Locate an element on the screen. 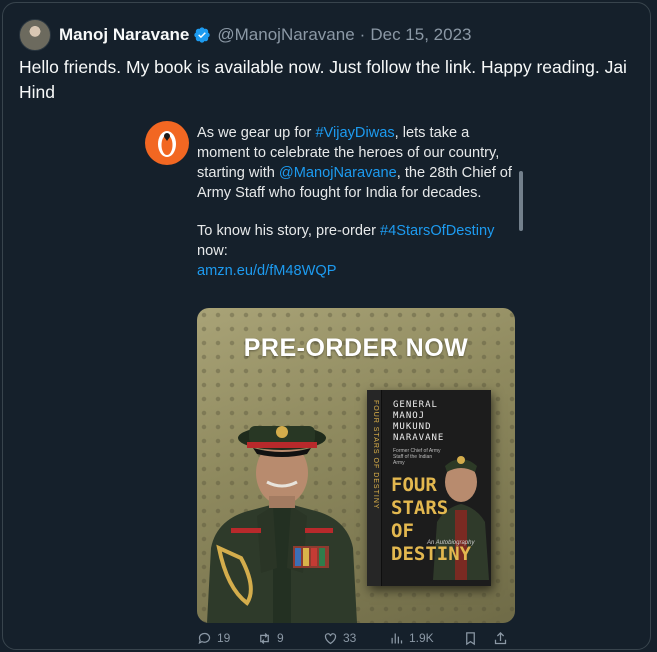  action-bar: 19 9 33 1.9K is located at coordinates (357, 638).